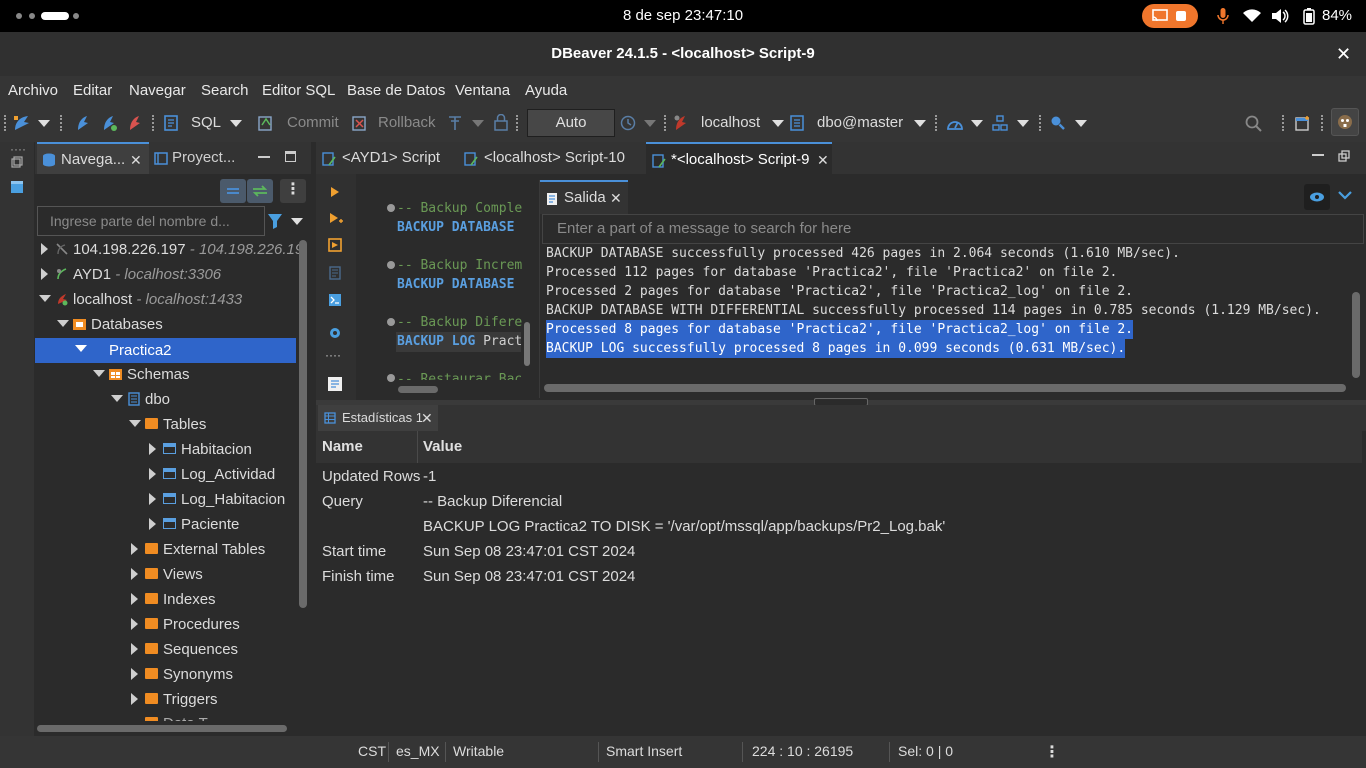 This screenshot has width=1366, height=768. I want to click on rollback-button: Rollback, so click(407, 122).